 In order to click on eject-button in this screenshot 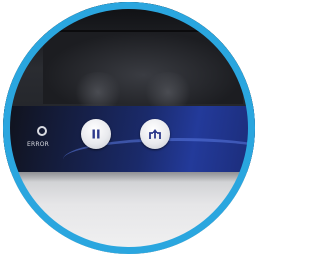, I will do `click(155, 134)`.